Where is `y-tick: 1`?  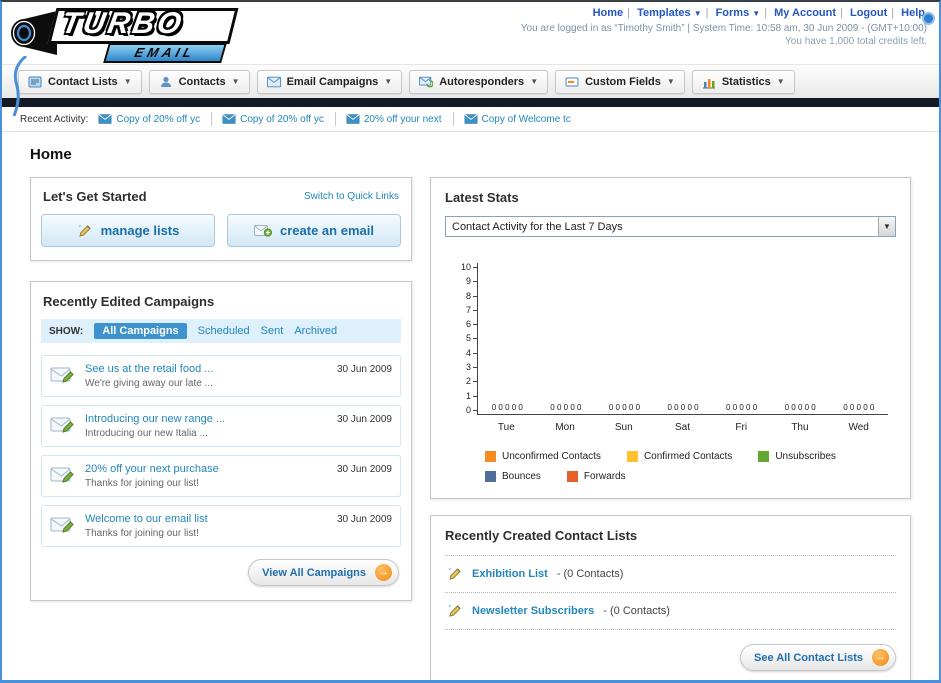
y-tick: 1 is located at coordinates (471, 396).